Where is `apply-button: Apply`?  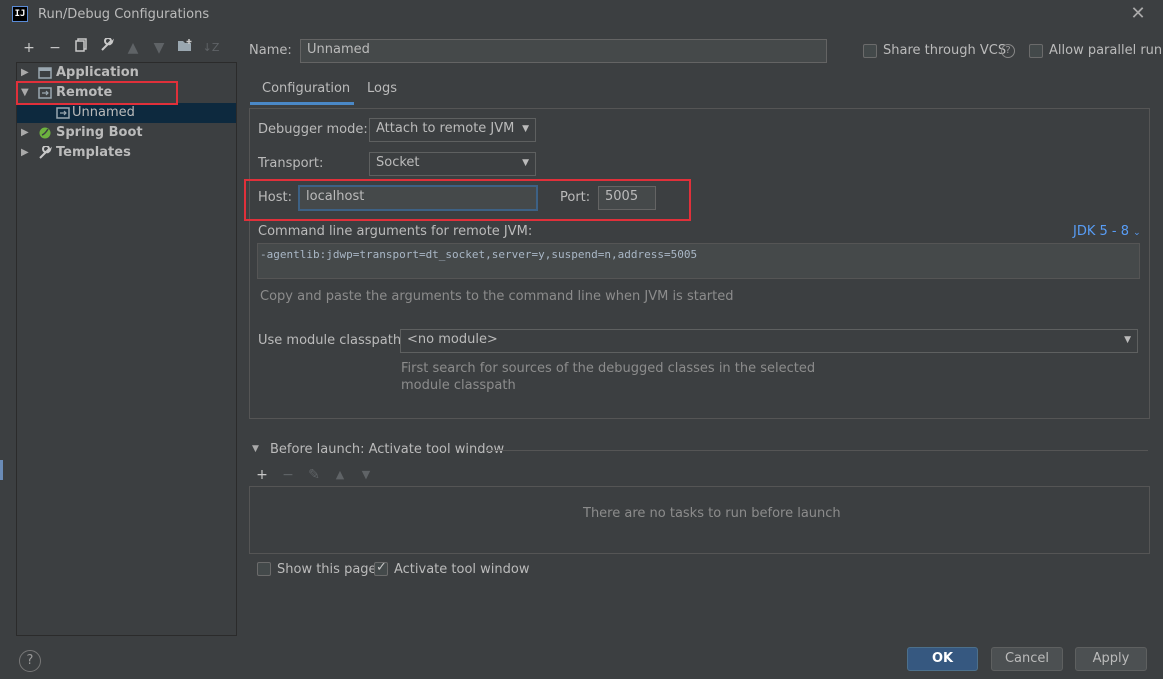 apply-button: Apply is located at coordinates (1111, 659).